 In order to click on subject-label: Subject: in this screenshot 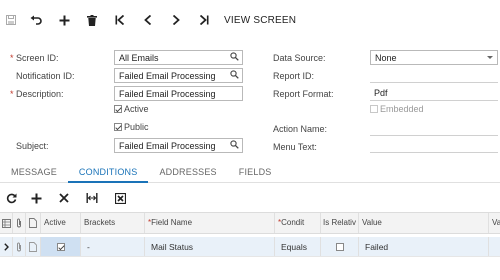, I will do `click(32, 146)`.